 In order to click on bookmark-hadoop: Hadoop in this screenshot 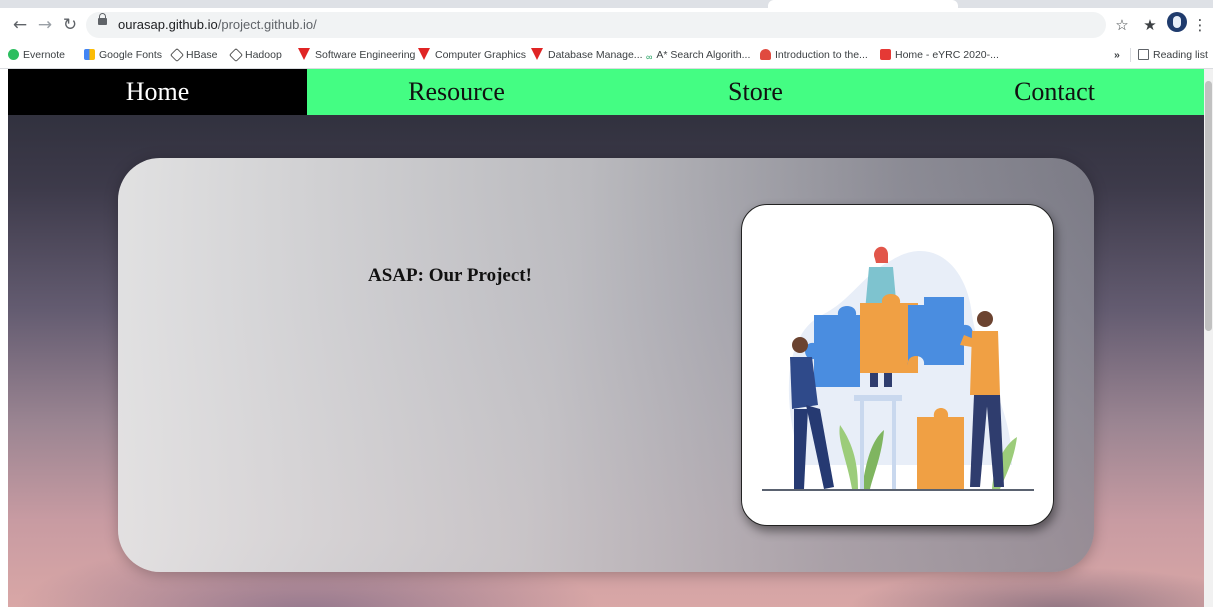, I will do `click(255, 55)`.